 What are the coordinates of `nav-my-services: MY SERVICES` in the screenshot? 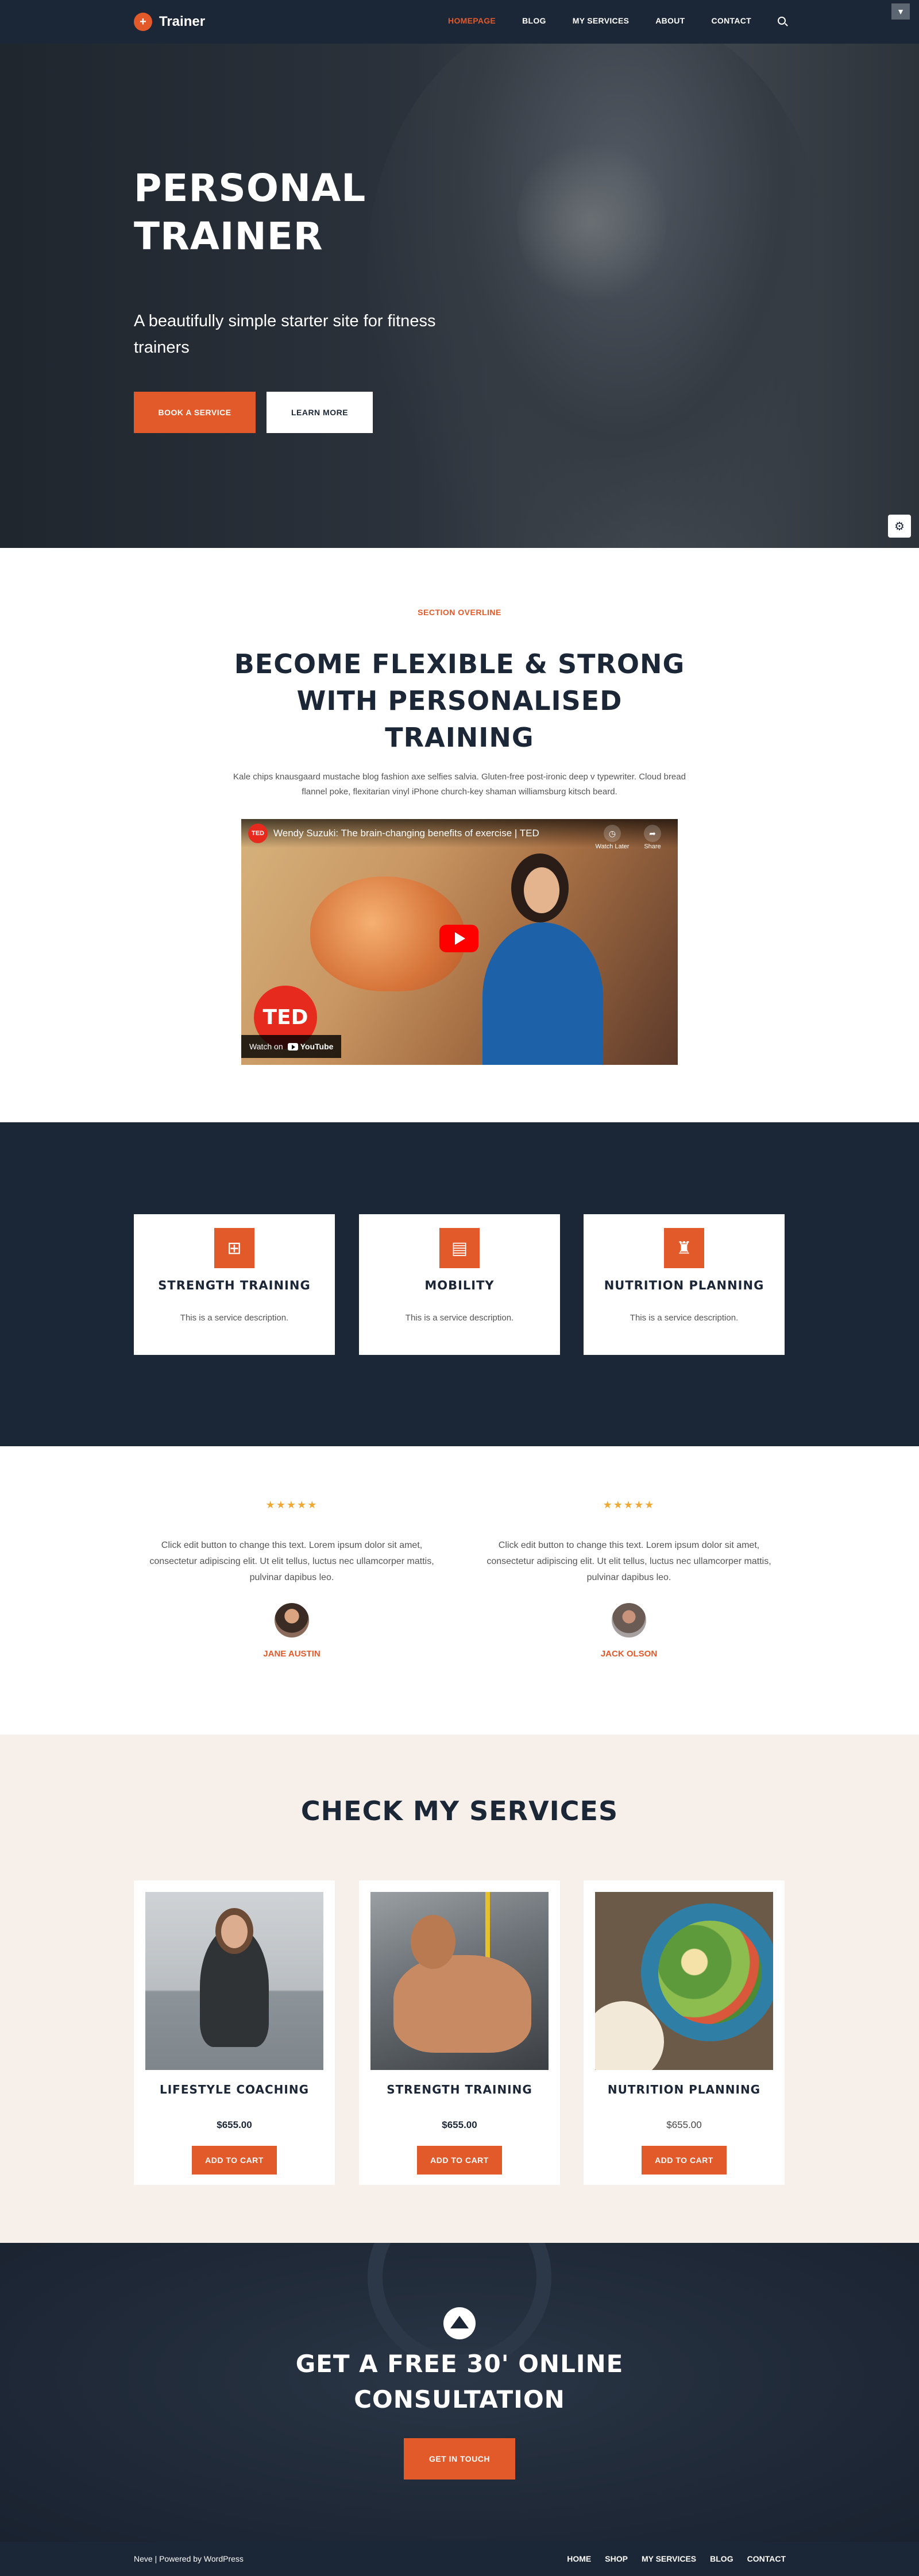 It's located at (601, 20).